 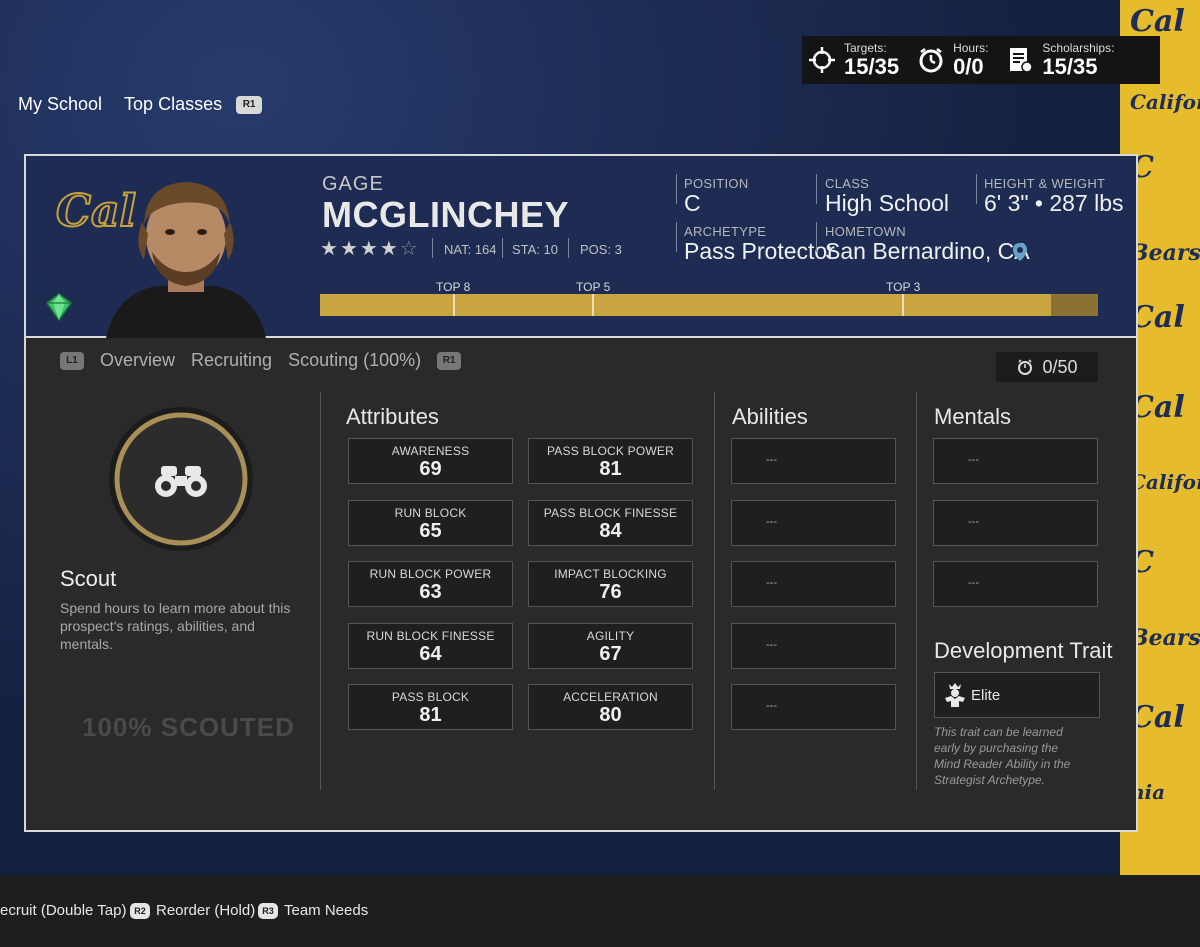 I want to click on hint-recruit: ecruit (Double Tap), so click(x=63, y=910).